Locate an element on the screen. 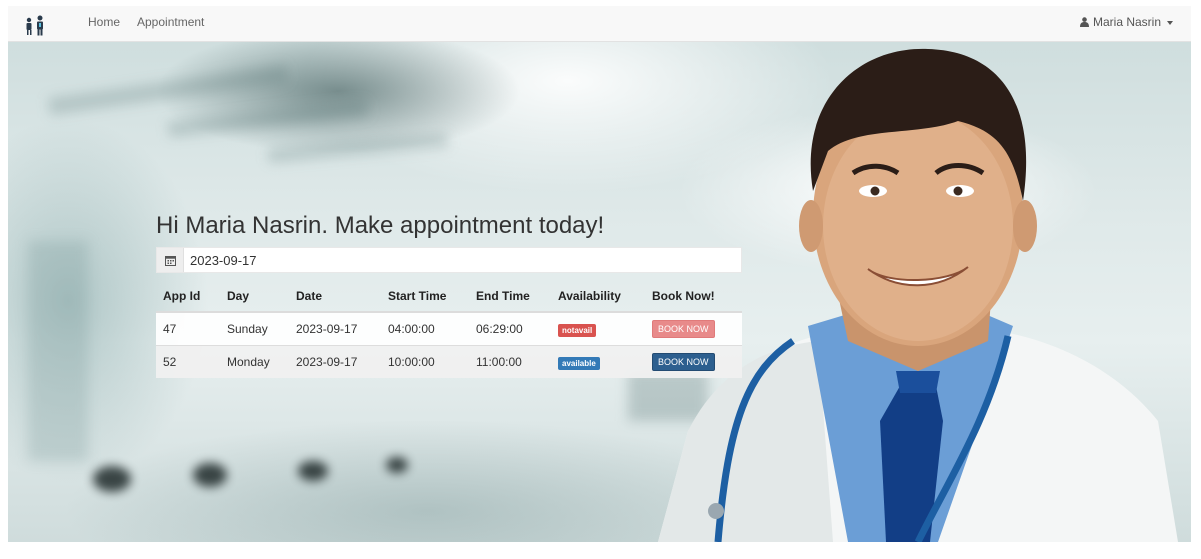  navbar: Home Appointment Maria Nasrin is located at coordinates (599, 24).